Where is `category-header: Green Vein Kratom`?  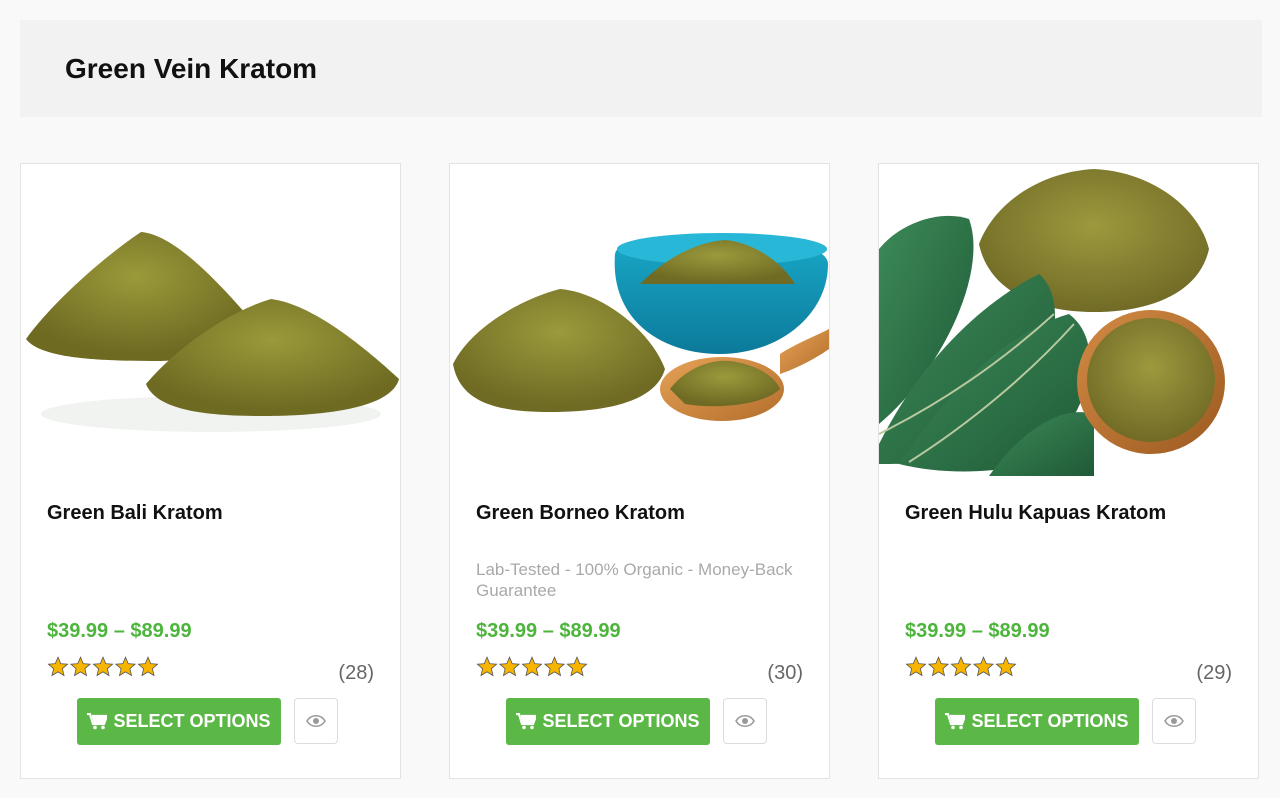
category-header: Green Vein Kratom is located at coordinates (641, 68).